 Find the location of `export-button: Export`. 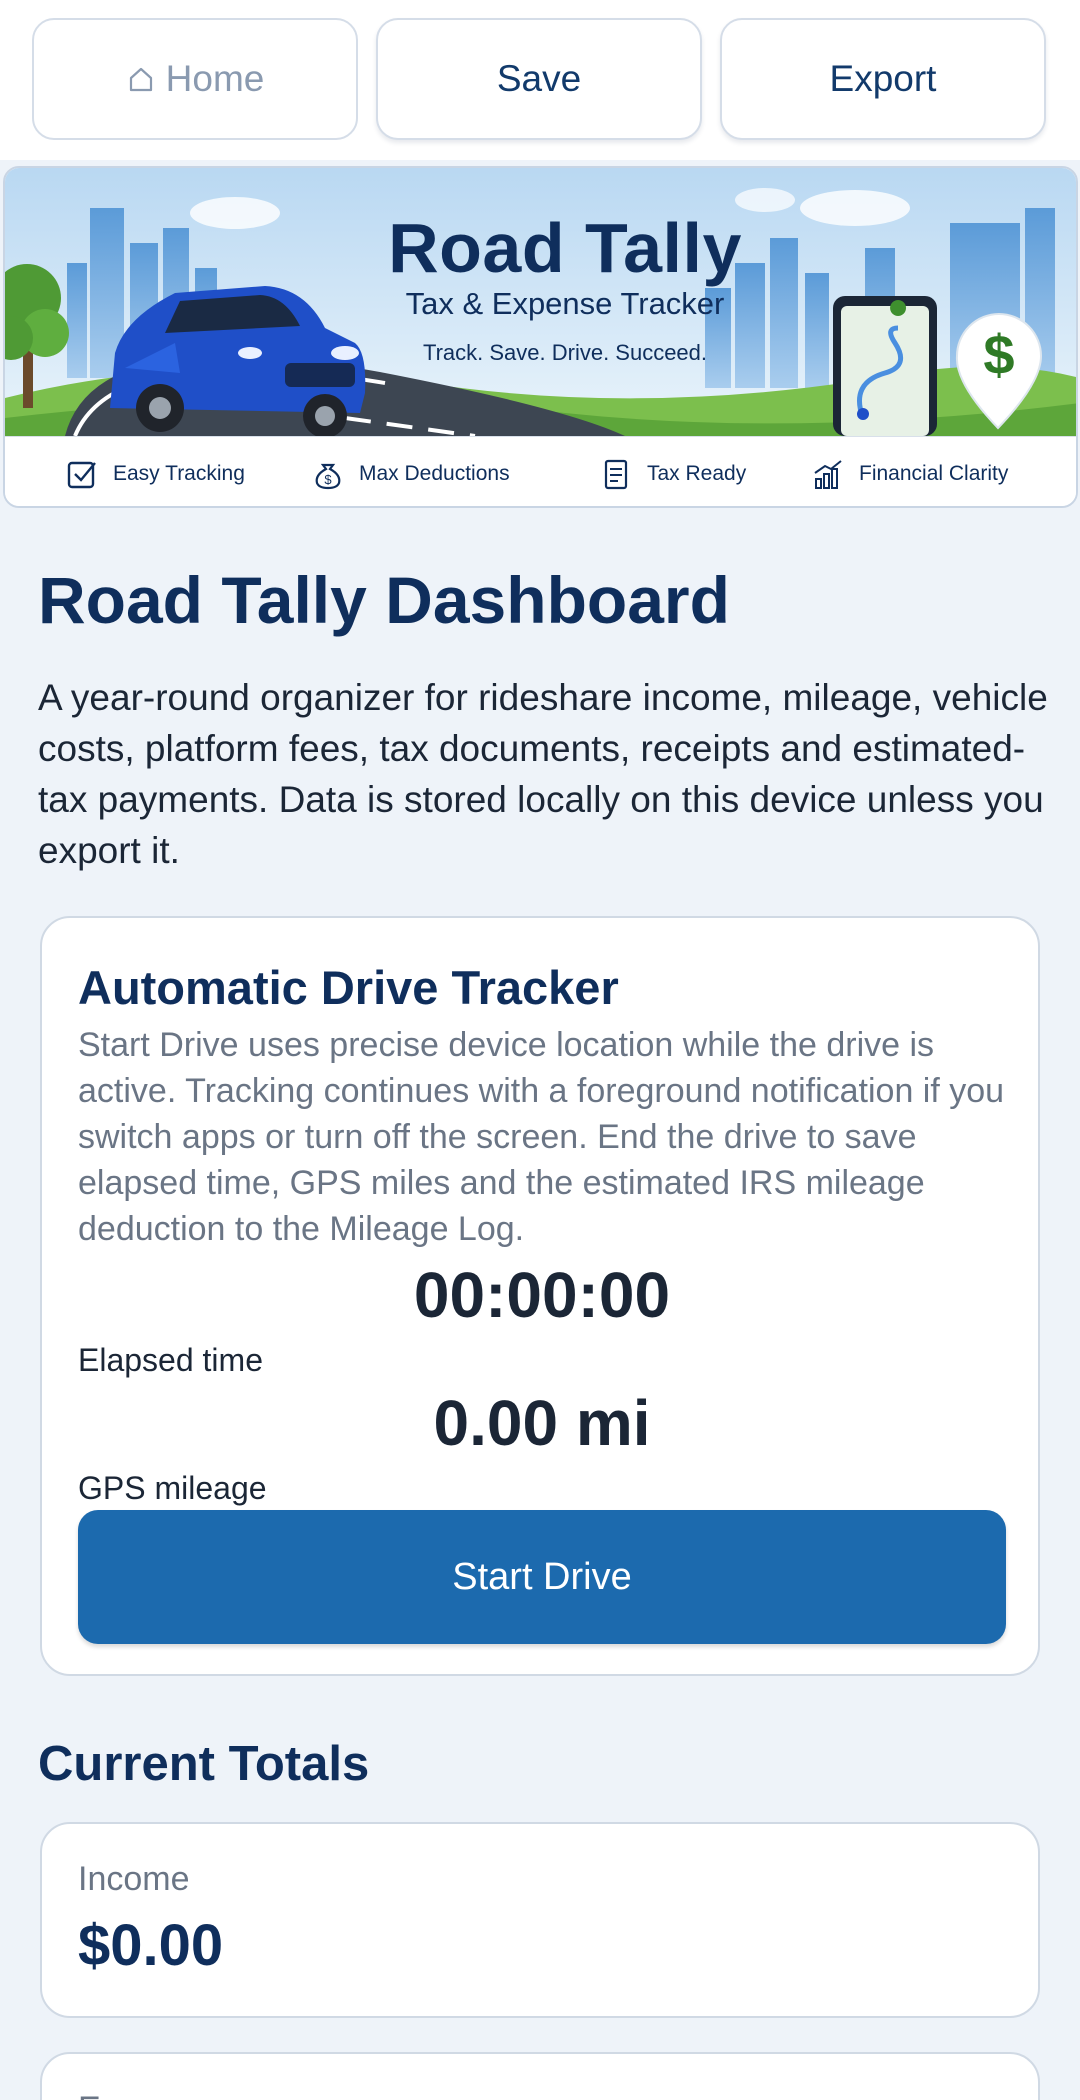

export-button: Export is located at coordinates (883, 79).